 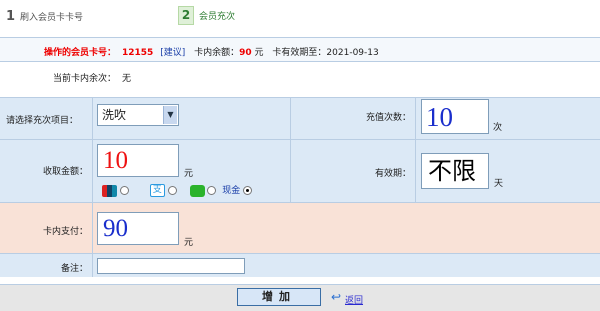 What do you see at coordinates (42, 121) in the screenshot?
I see `project-label: 请选择充次项目：` at bounding box center [42, 121].